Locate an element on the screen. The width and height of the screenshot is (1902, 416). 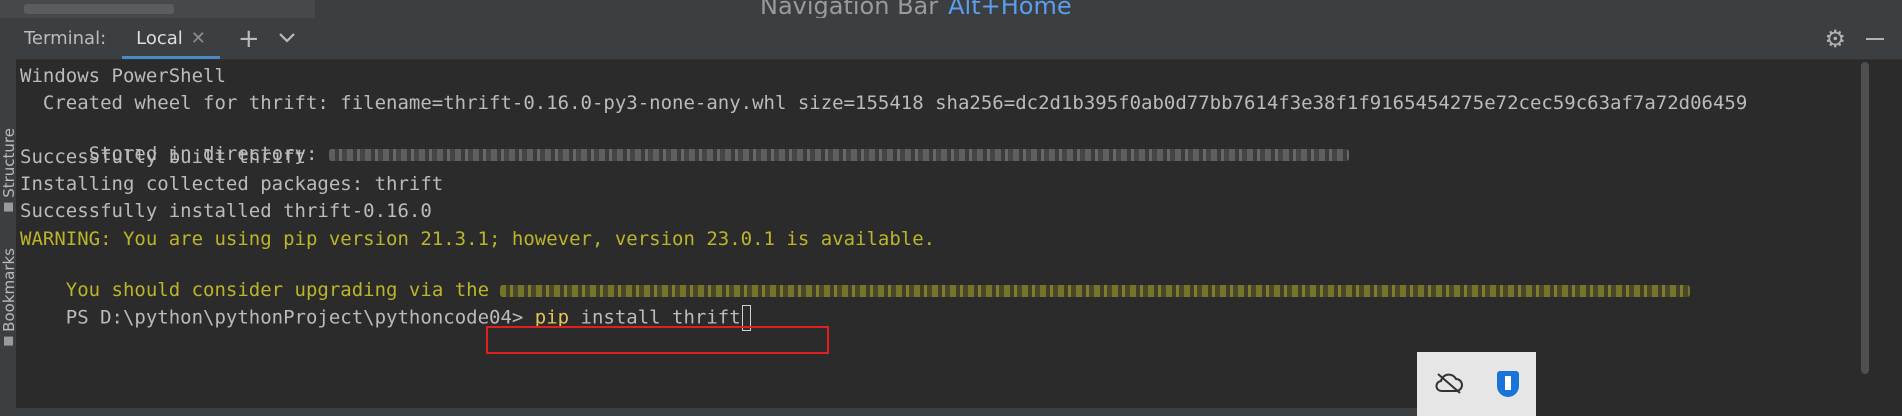
system-tray-popup is located at coordinates (1476, 384).